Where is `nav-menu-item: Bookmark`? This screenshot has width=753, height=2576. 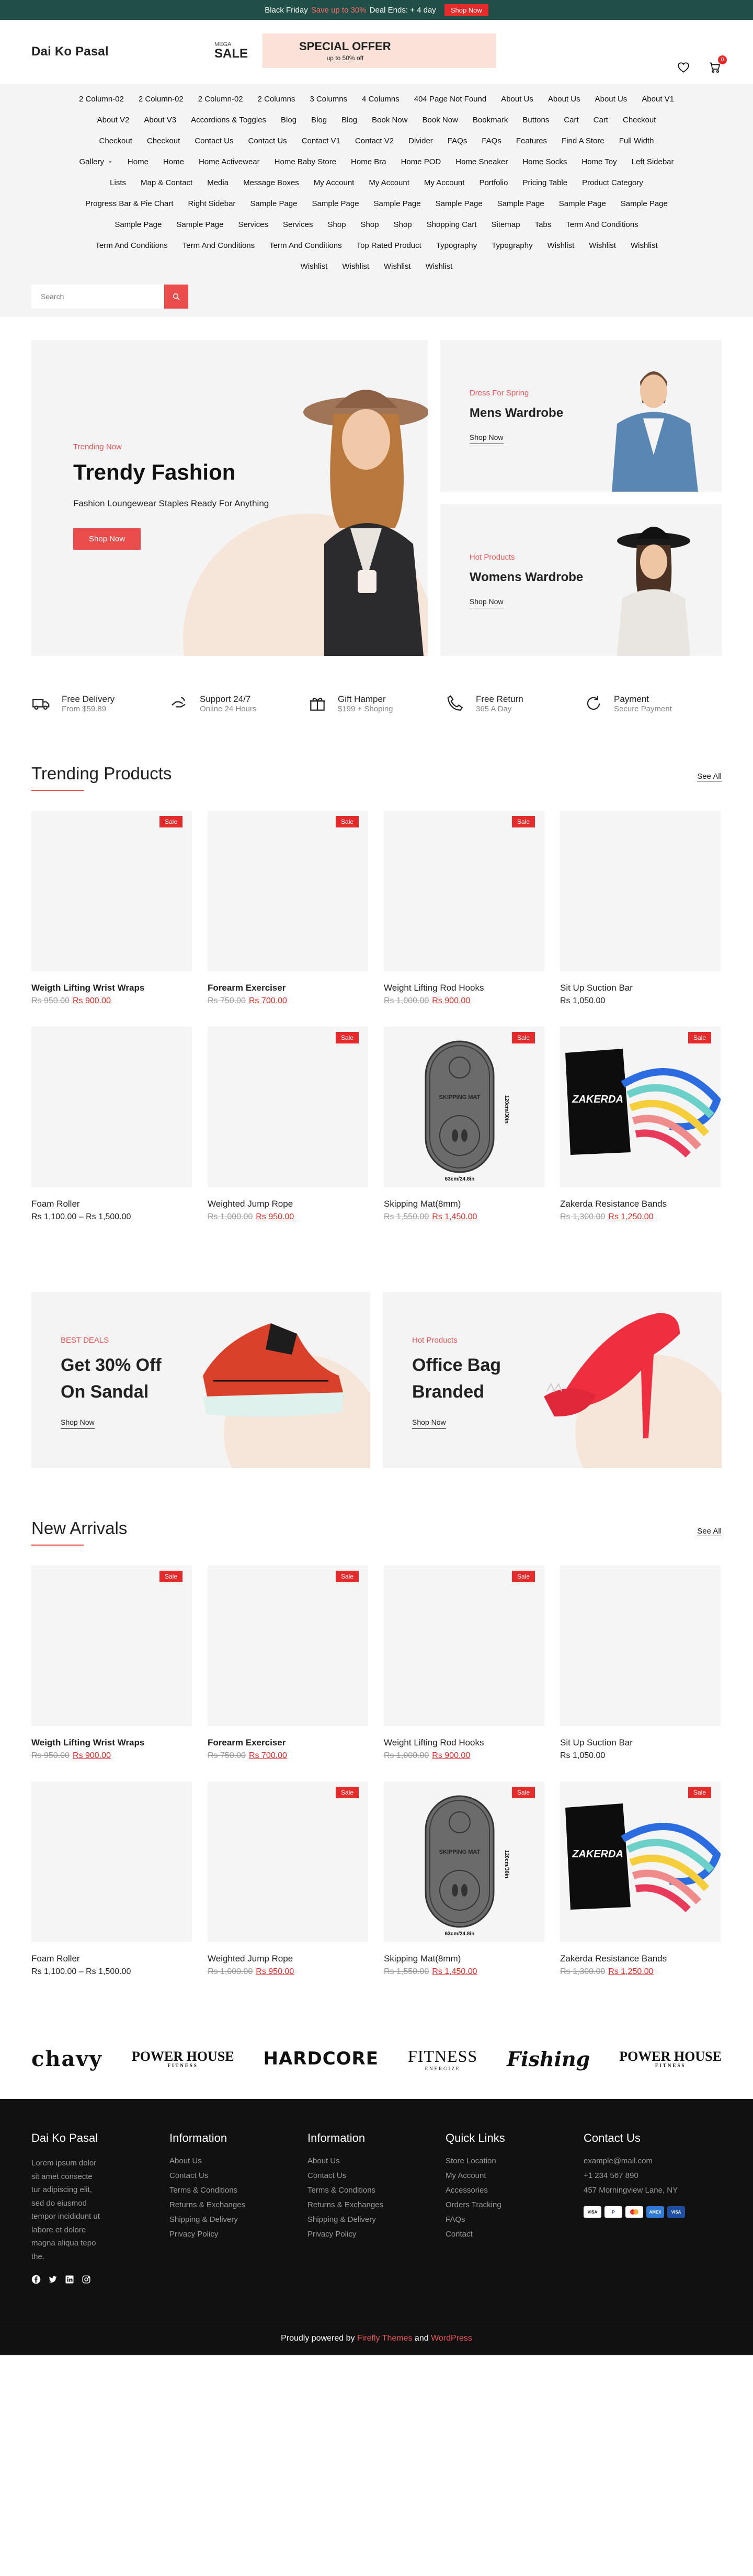
nav-menu-item: Bookmark is located at coordinates (491, 120).